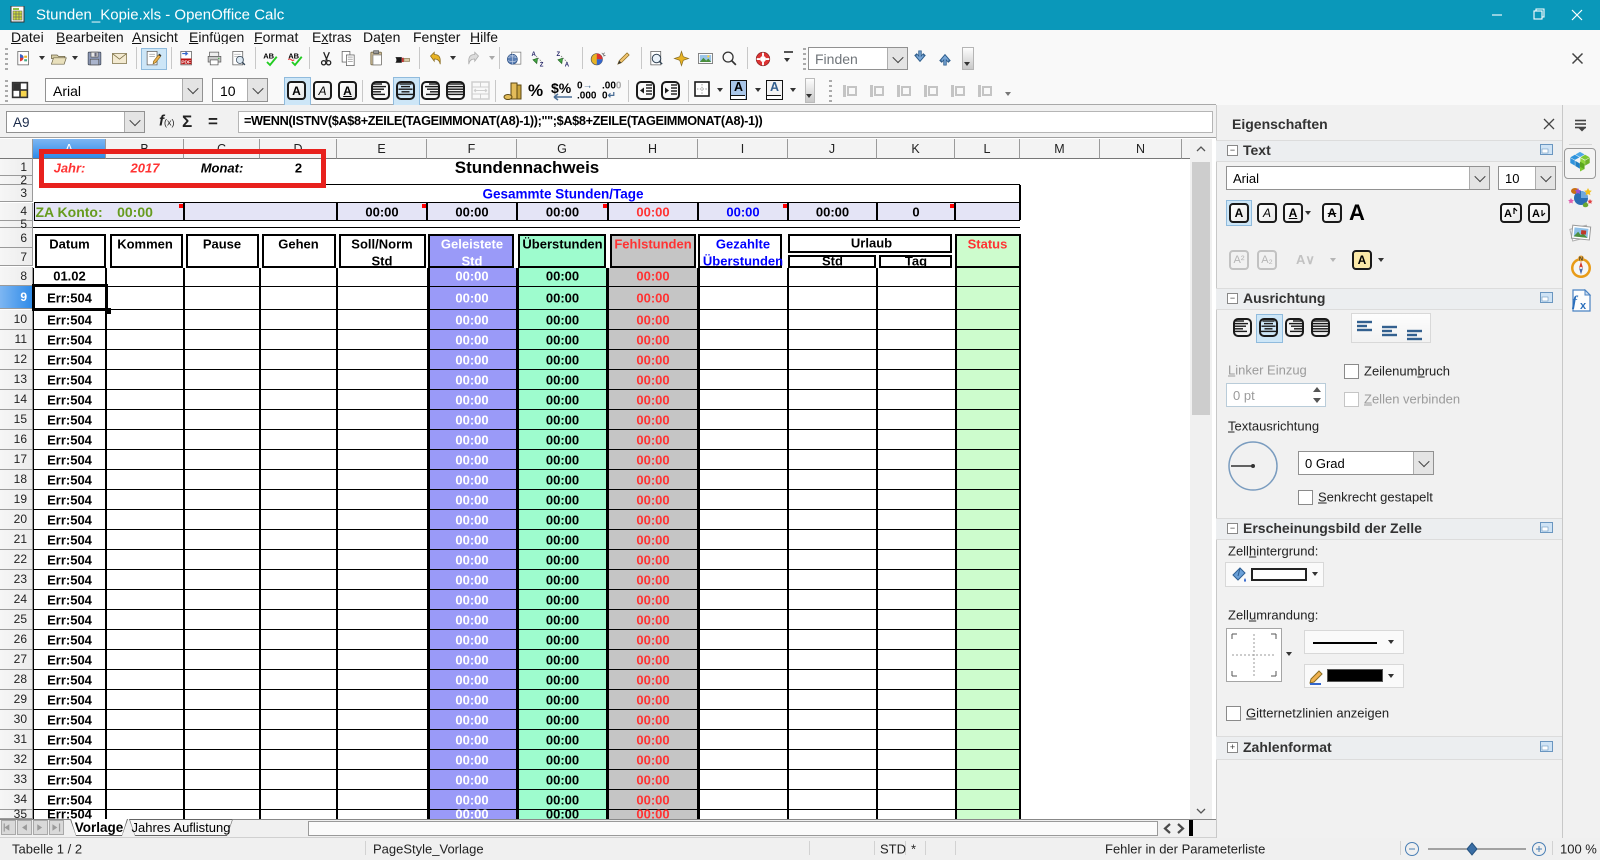  I want to click on svg-text: N, so click(1581, 260).